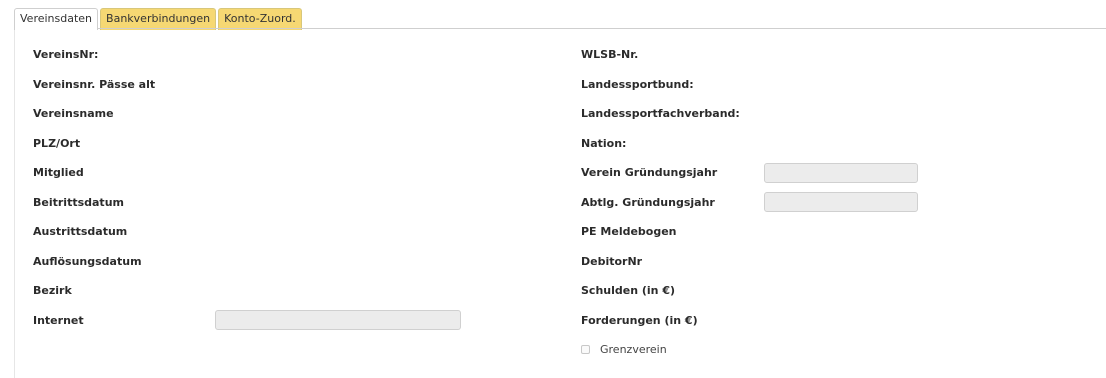 This screenshot has width=1106, height=378. What do you see at coordinates (560, 28) in the screenshot?
I see `tab-divider` at bounding box center [560, 28].